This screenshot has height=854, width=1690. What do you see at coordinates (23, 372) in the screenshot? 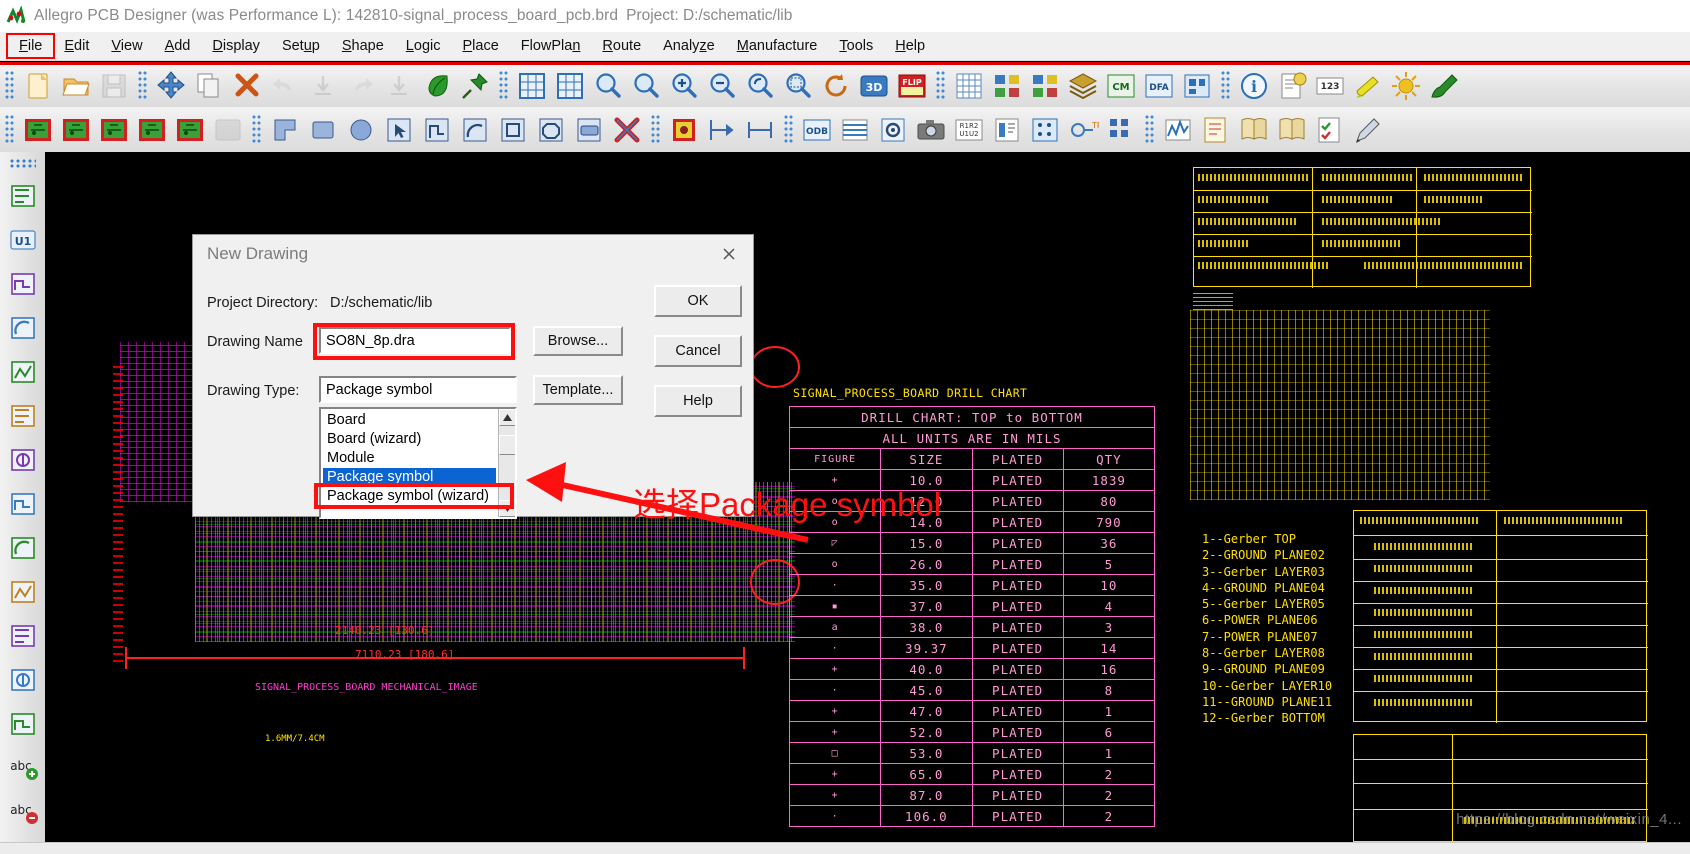
I see `slide-icon` at bounding box center [23, 372].